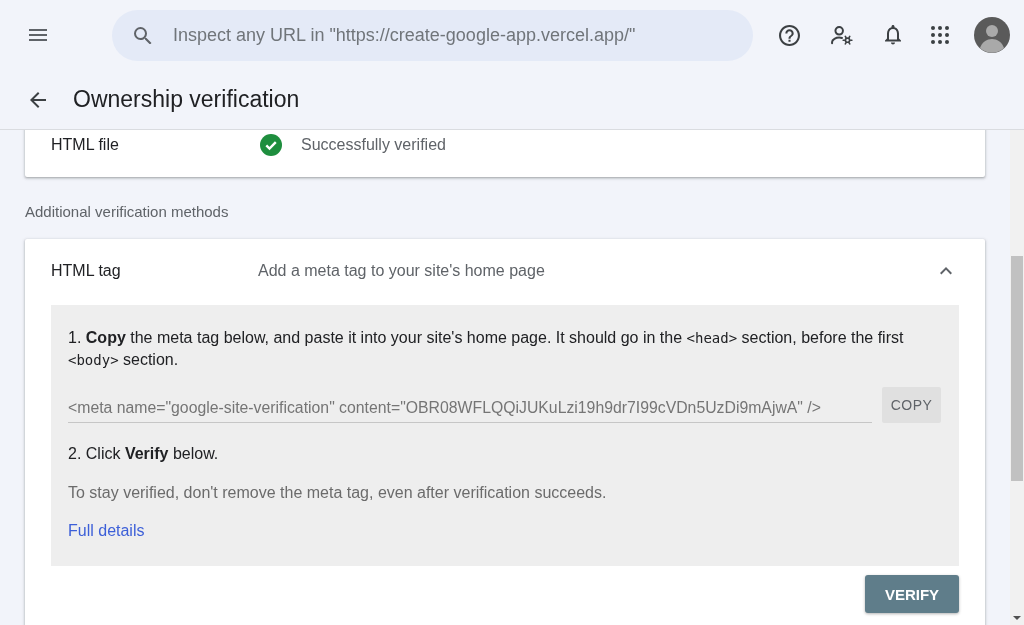  What do you see at coordinates (486, 349) in the screenshot?
I see `instruction-text: 1. Copy the meta tag below, and paste it into your site's home page. It should go in the <head> section, before the first <body> section.` at bounding box center [486, 349].